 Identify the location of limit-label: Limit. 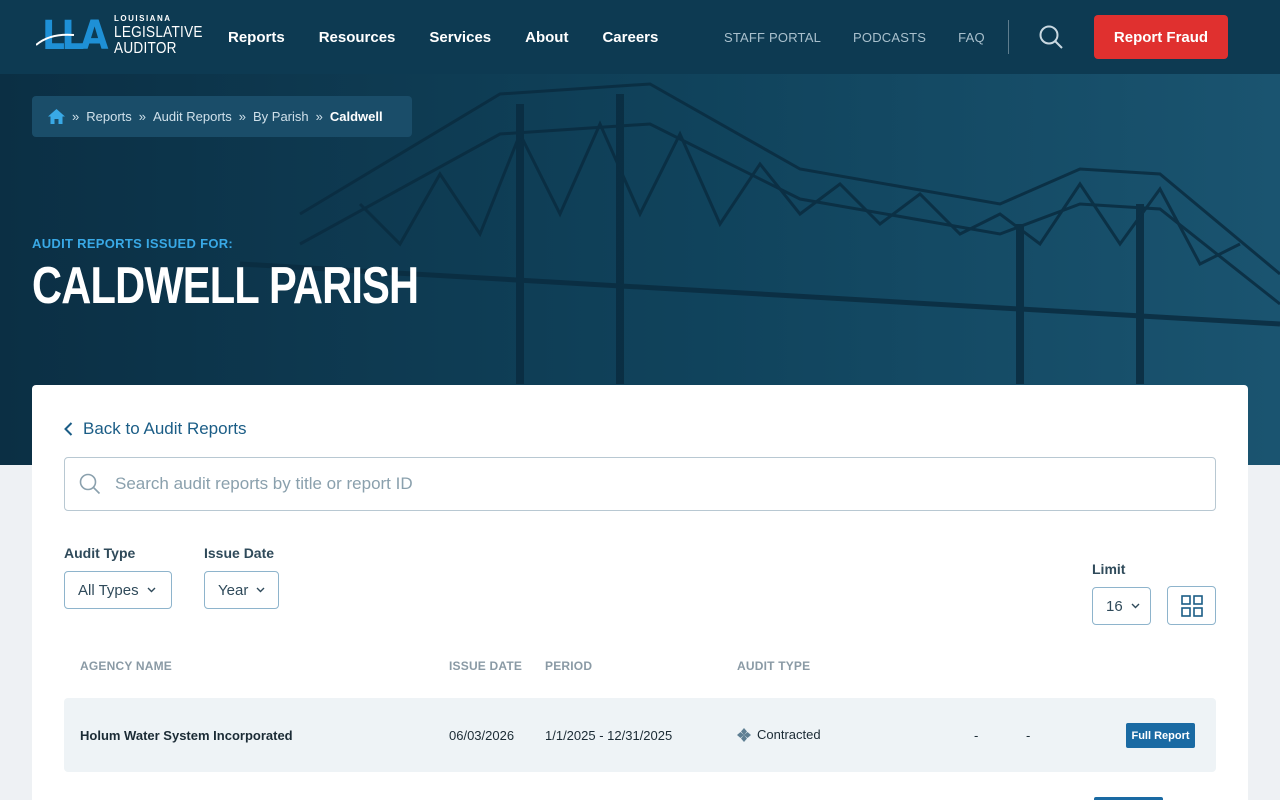
(1109, 569).